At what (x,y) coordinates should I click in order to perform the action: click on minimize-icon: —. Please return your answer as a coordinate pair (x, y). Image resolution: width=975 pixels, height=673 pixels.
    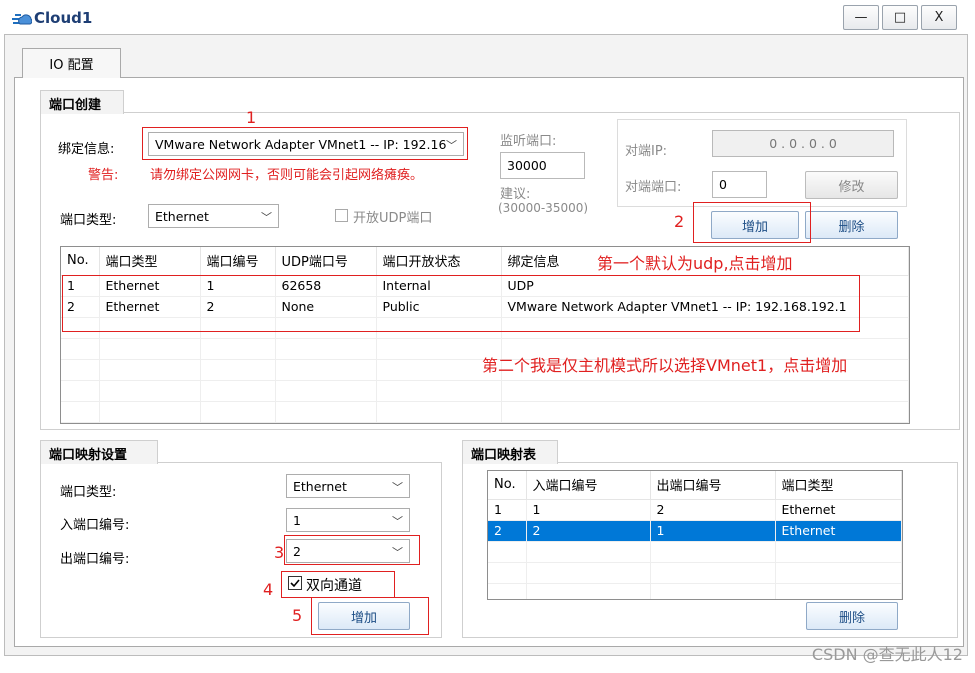
    Looking at the image, I should click on (861, 17).